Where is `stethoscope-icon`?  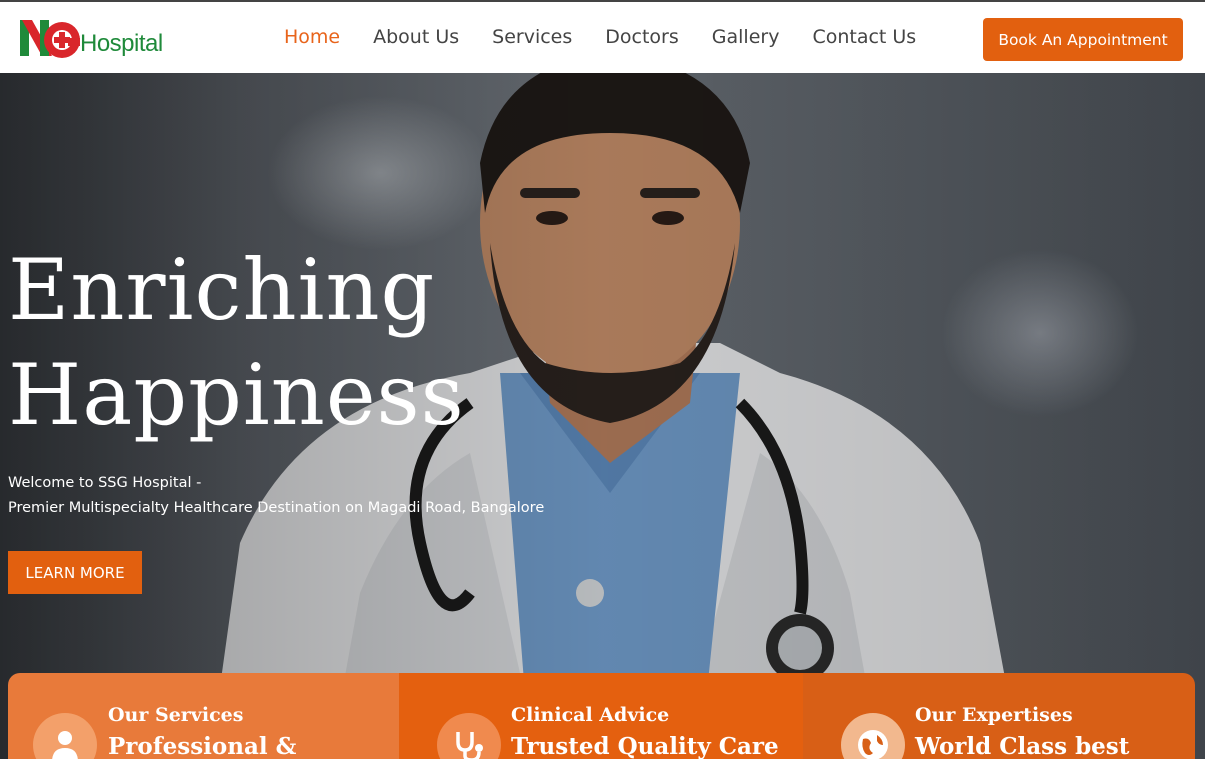
stethoscope-icon is located at coordinates (469, 736).